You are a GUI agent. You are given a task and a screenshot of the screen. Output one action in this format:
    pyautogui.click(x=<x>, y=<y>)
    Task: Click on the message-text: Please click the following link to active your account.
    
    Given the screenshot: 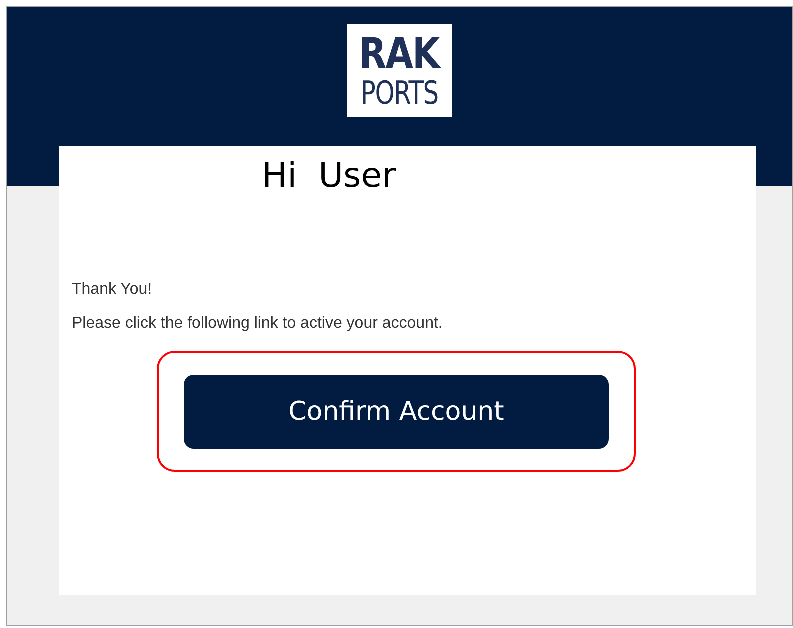 What is the action you would take?
    pyautogui.click(x=257, y=324)
    